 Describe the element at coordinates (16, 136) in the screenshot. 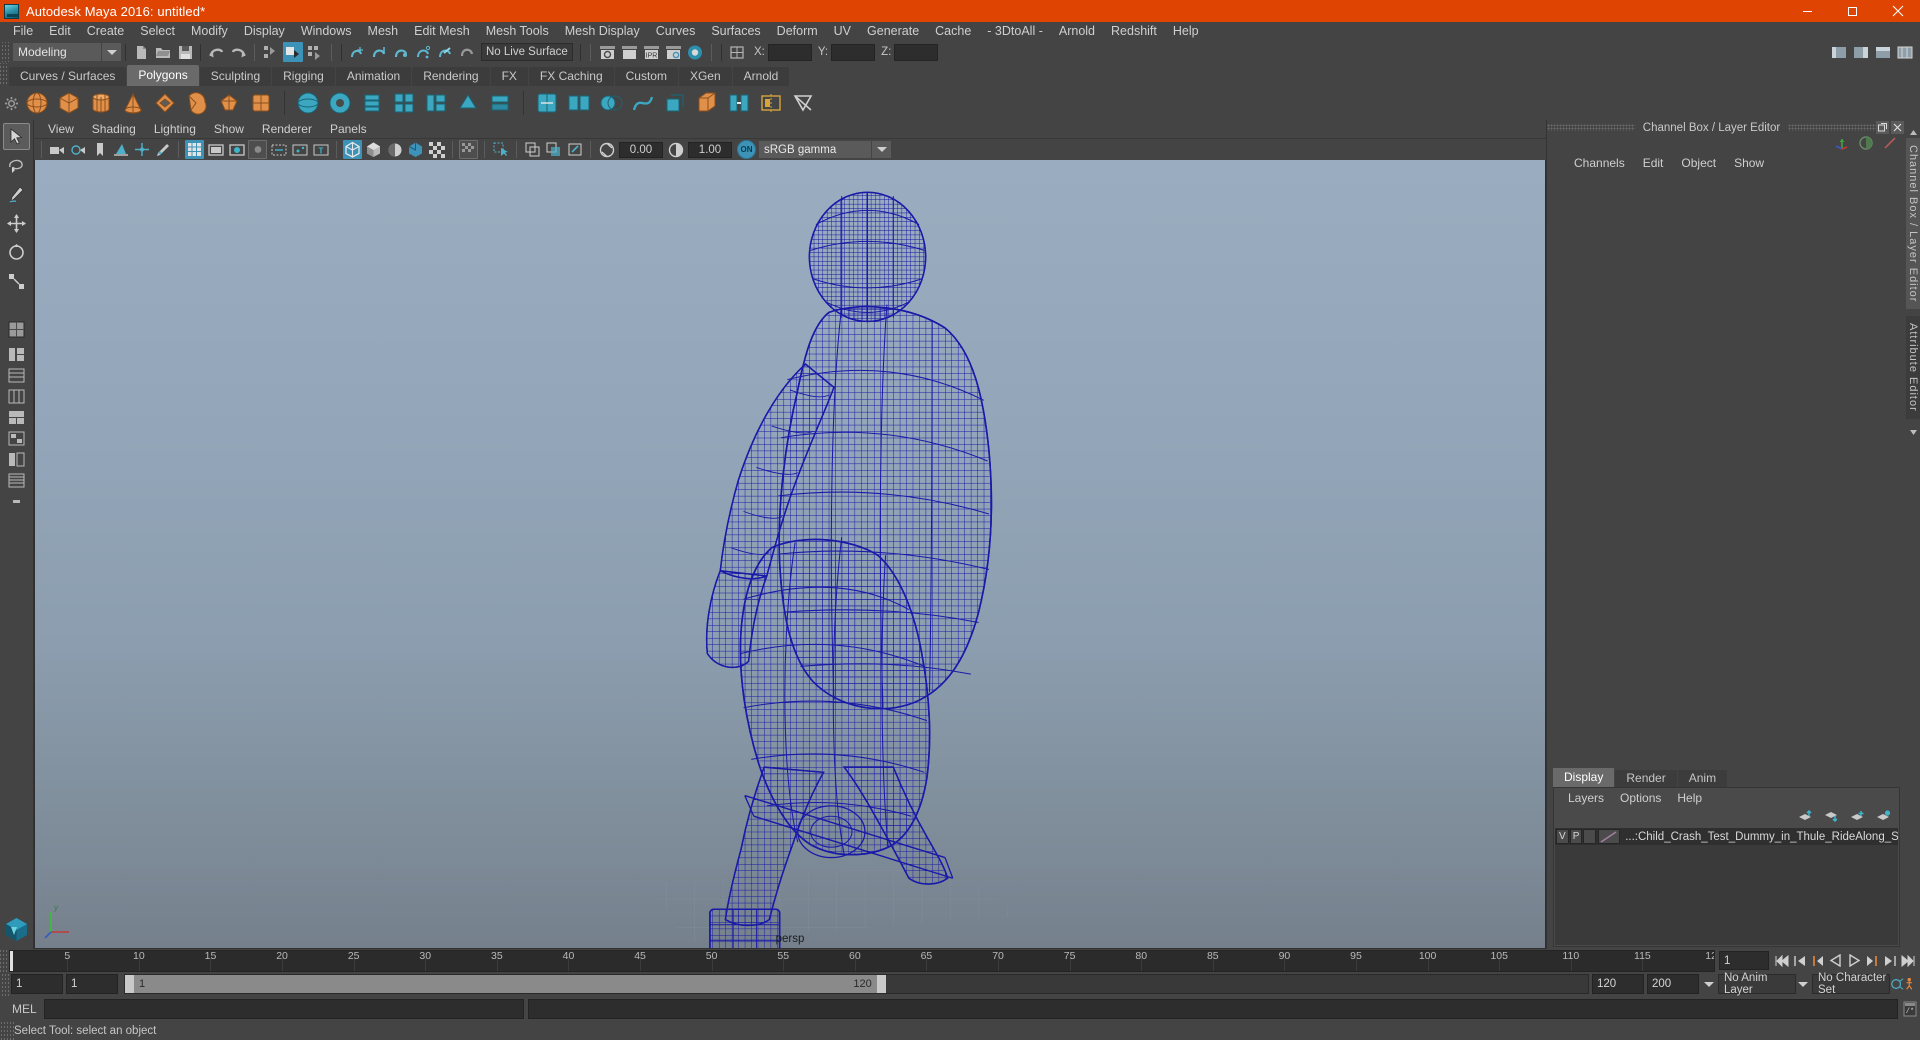

I see `select-tool-icon` at that location.